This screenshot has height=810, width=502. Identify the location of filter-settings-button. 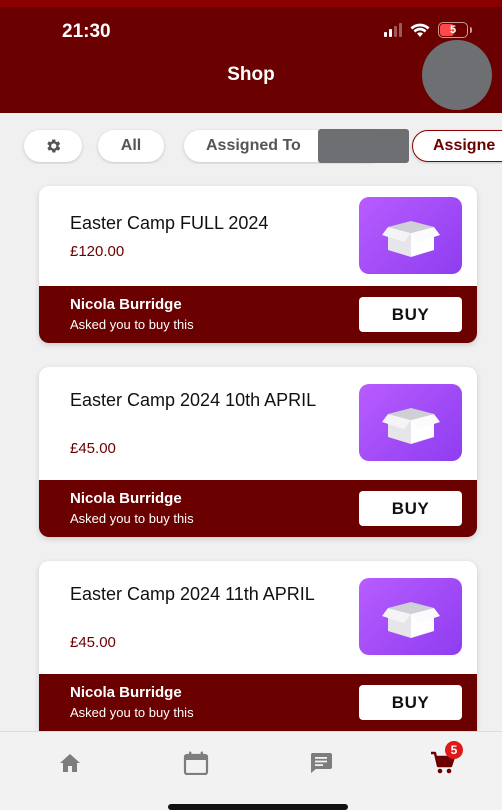
(53, 146).